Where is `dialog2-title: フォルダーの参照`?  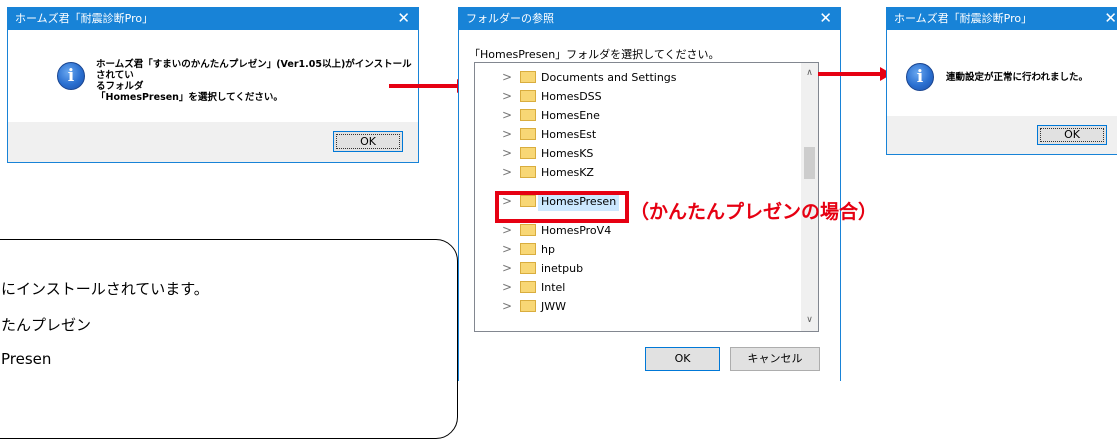 dialog2-title: フォルダーの参照 is located at coordinates (510, 18).